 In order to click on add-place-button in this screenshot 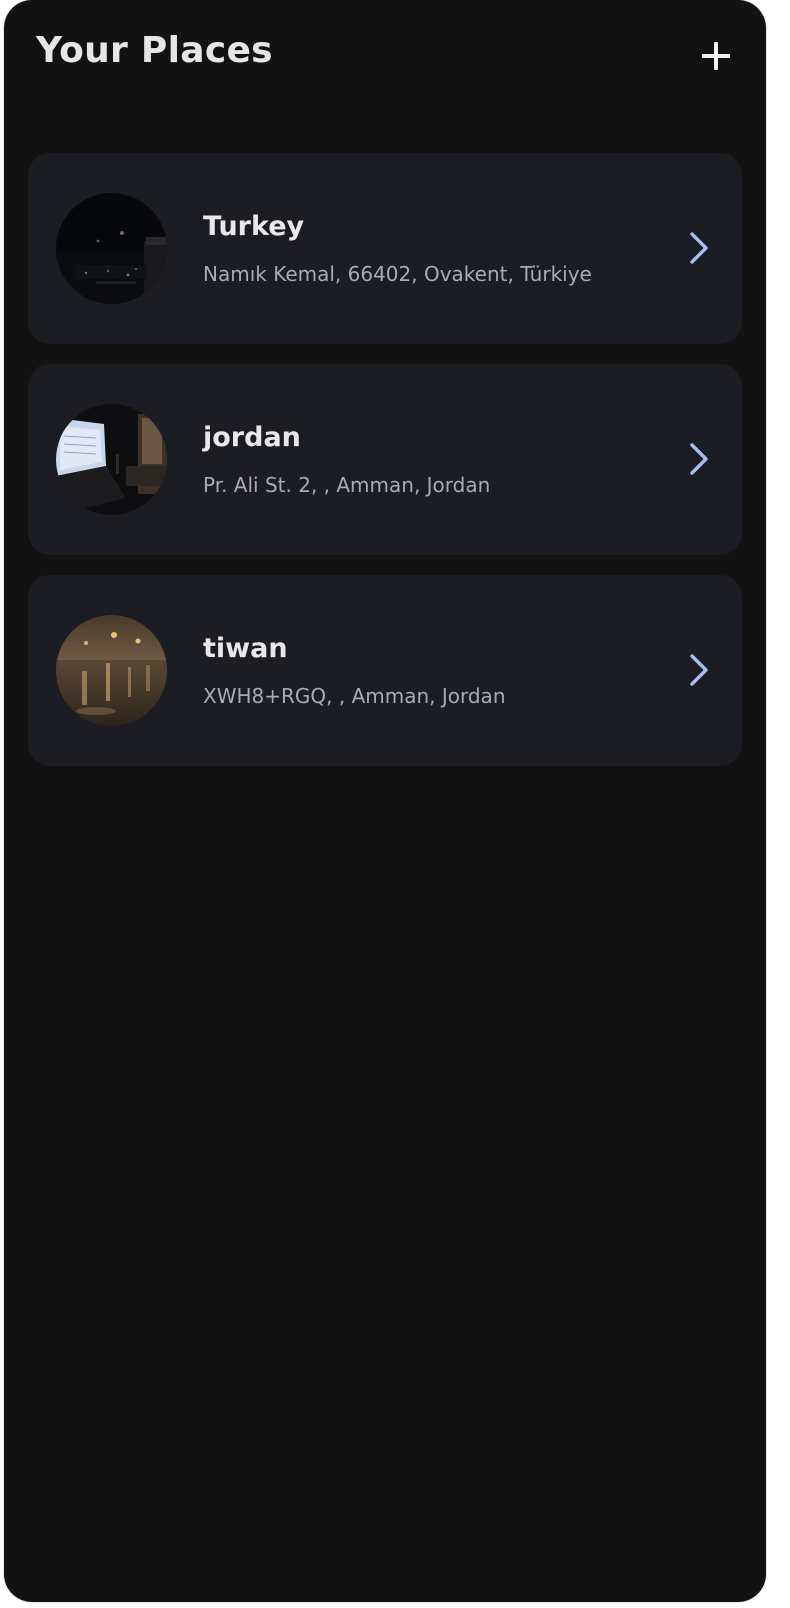, I will do `click(716, 56)`.